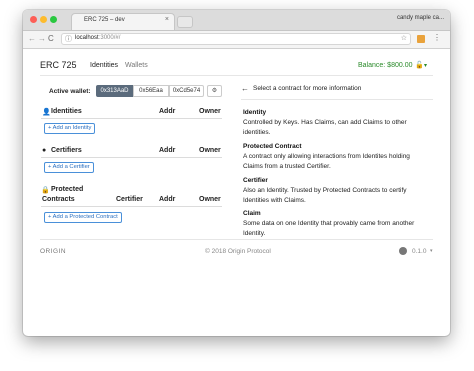  I want to click on github-icon, so click(403, 251).